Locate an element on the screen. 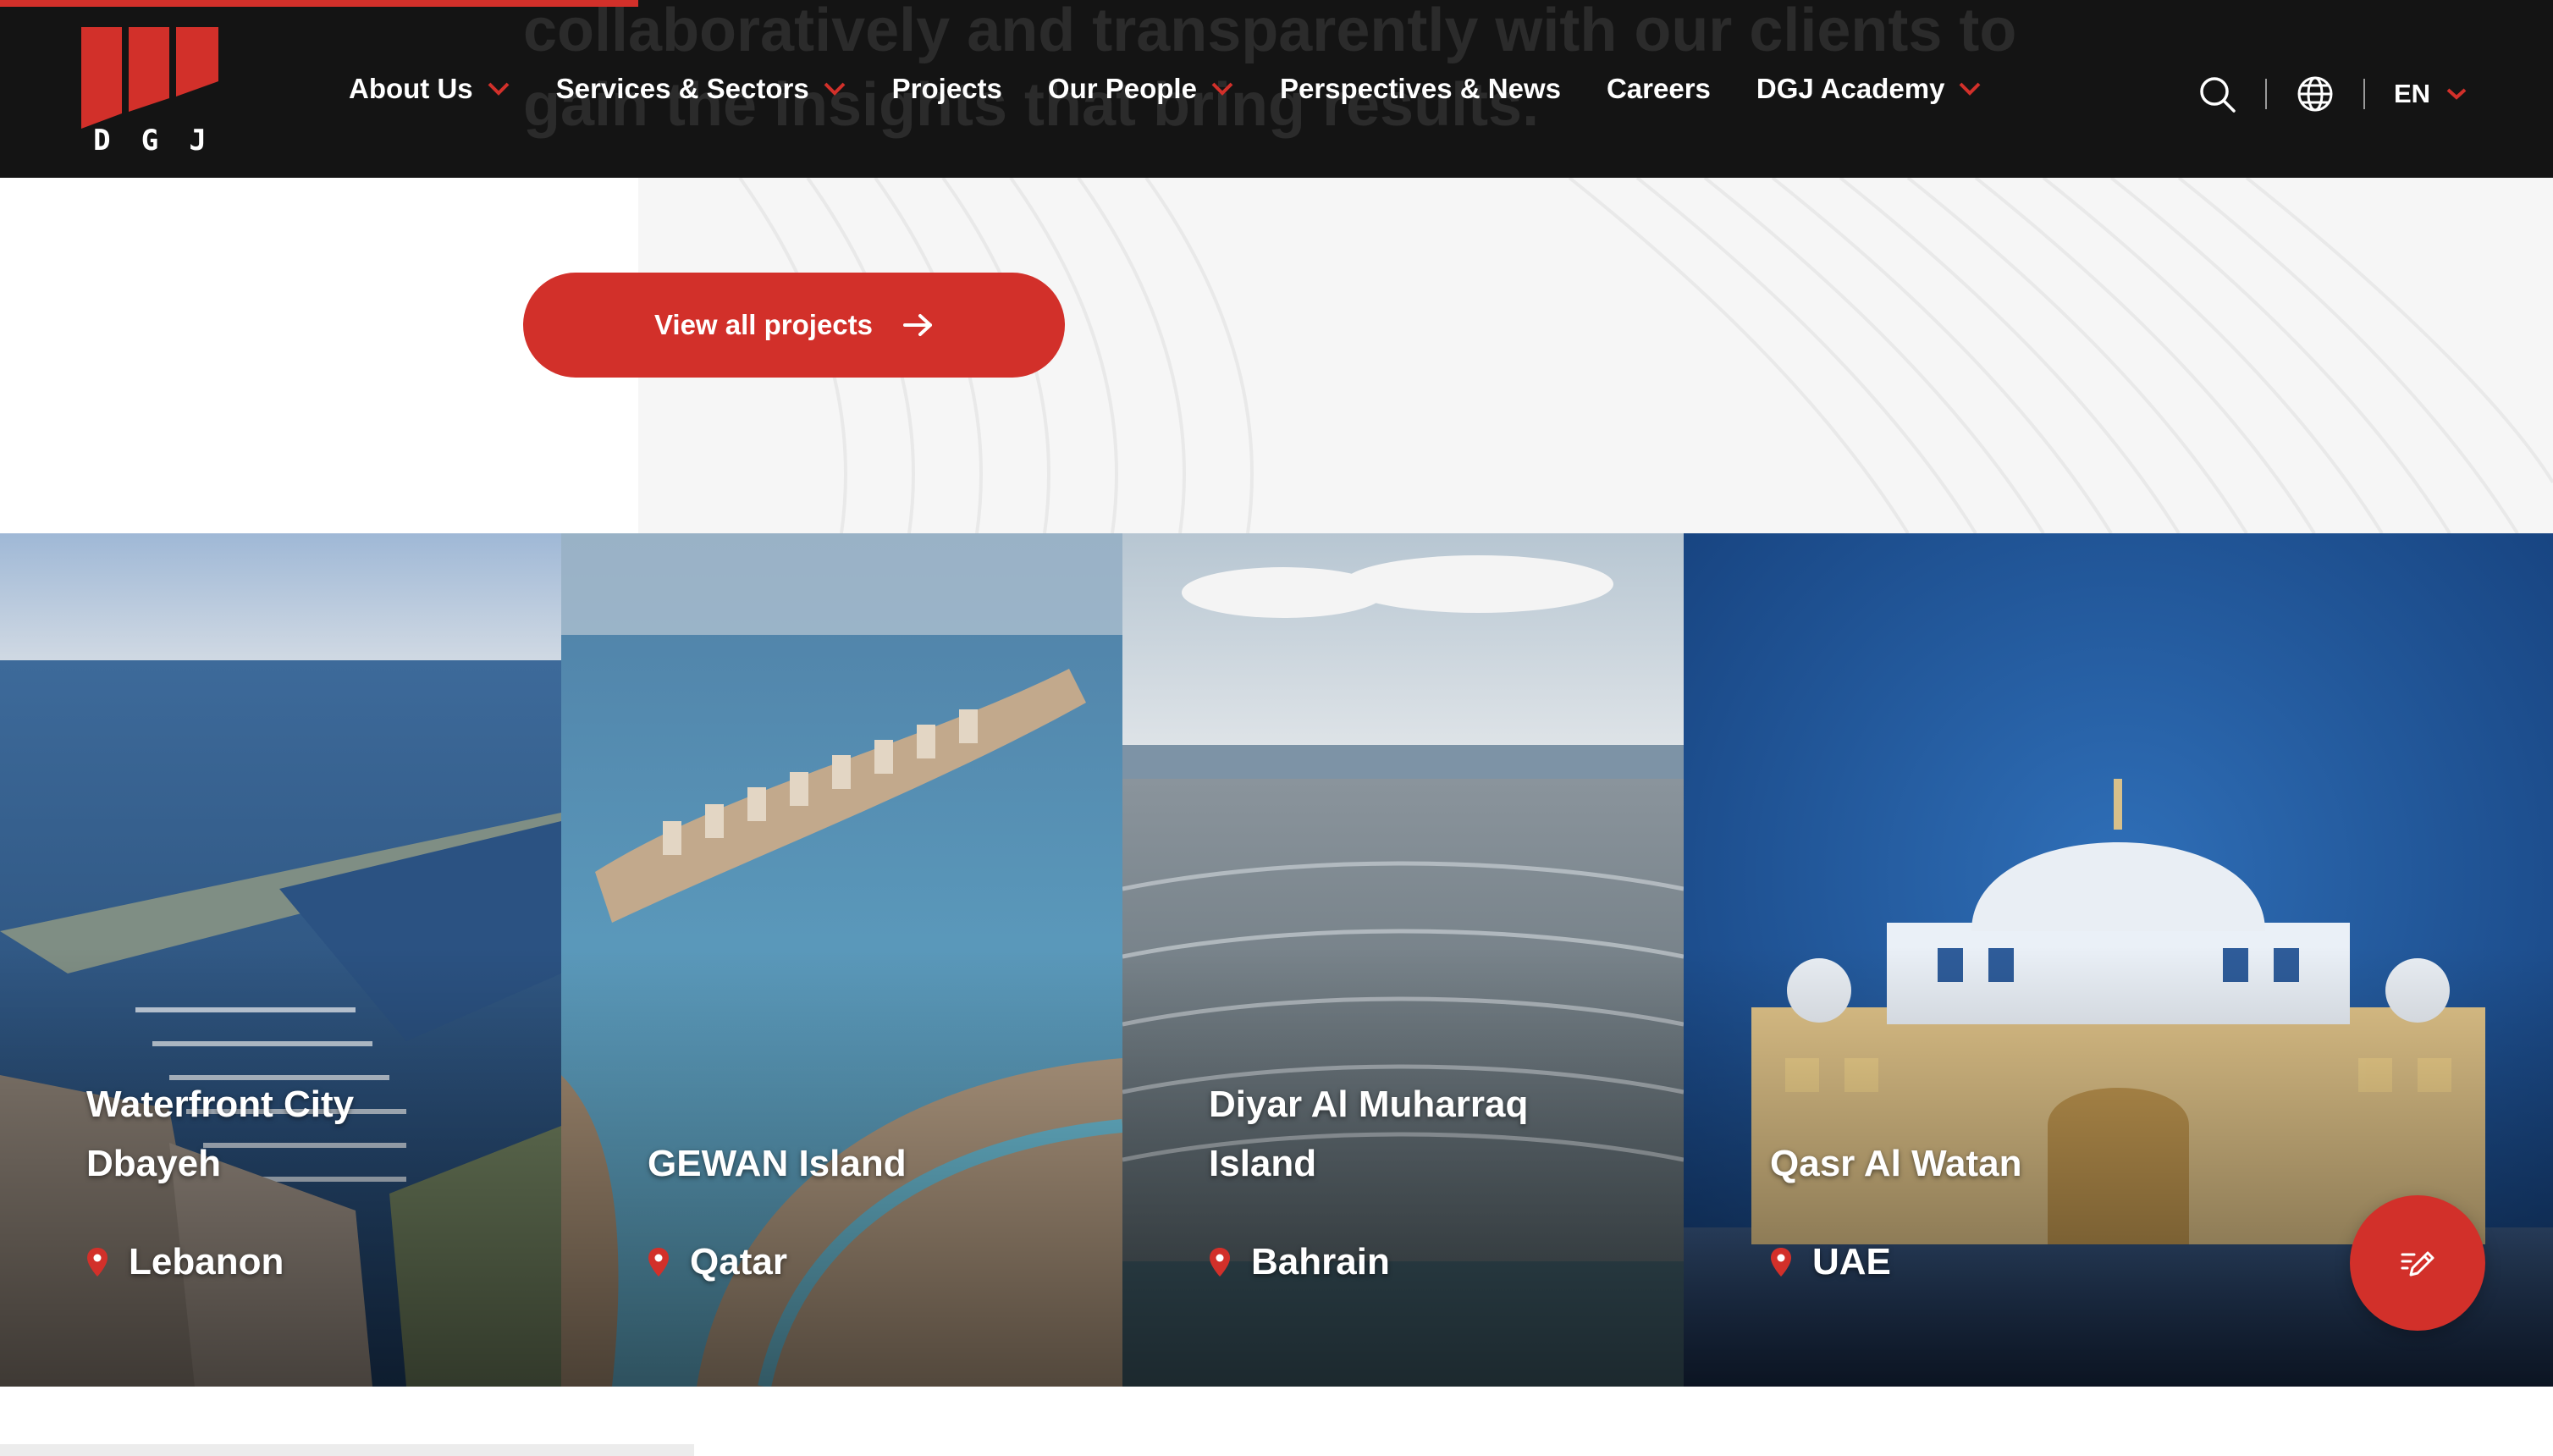 This screenshot has height=1456, width=2553. header-tools: EN is located at coordinates (2332, 93).